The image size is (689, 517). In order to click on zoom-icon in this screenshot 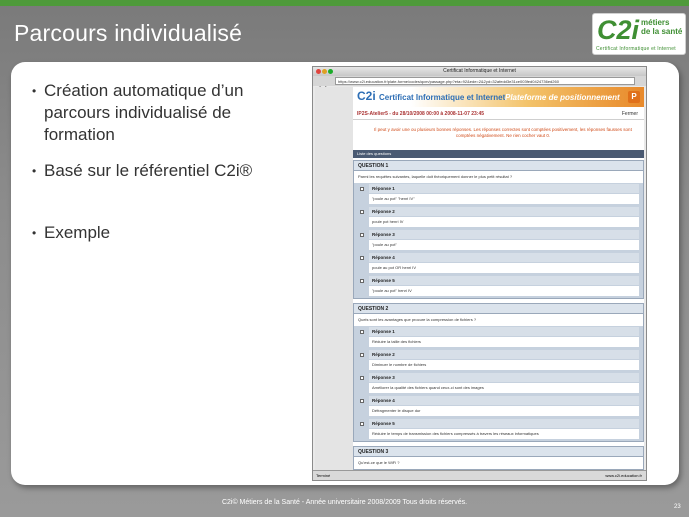, I will do `click(330, 71)`.